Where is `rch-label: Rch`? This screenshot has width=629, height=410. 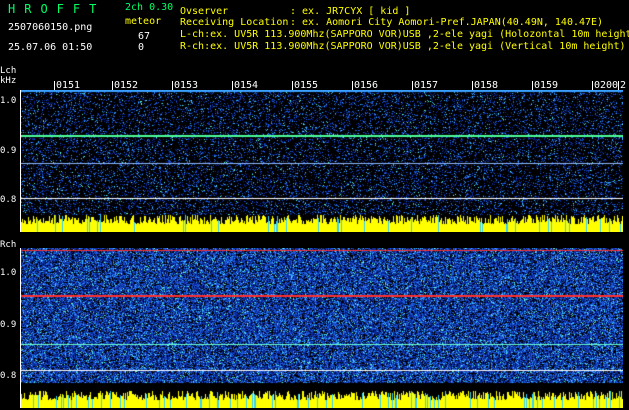
rch-label: Rch is located at coordinates (8, 245).